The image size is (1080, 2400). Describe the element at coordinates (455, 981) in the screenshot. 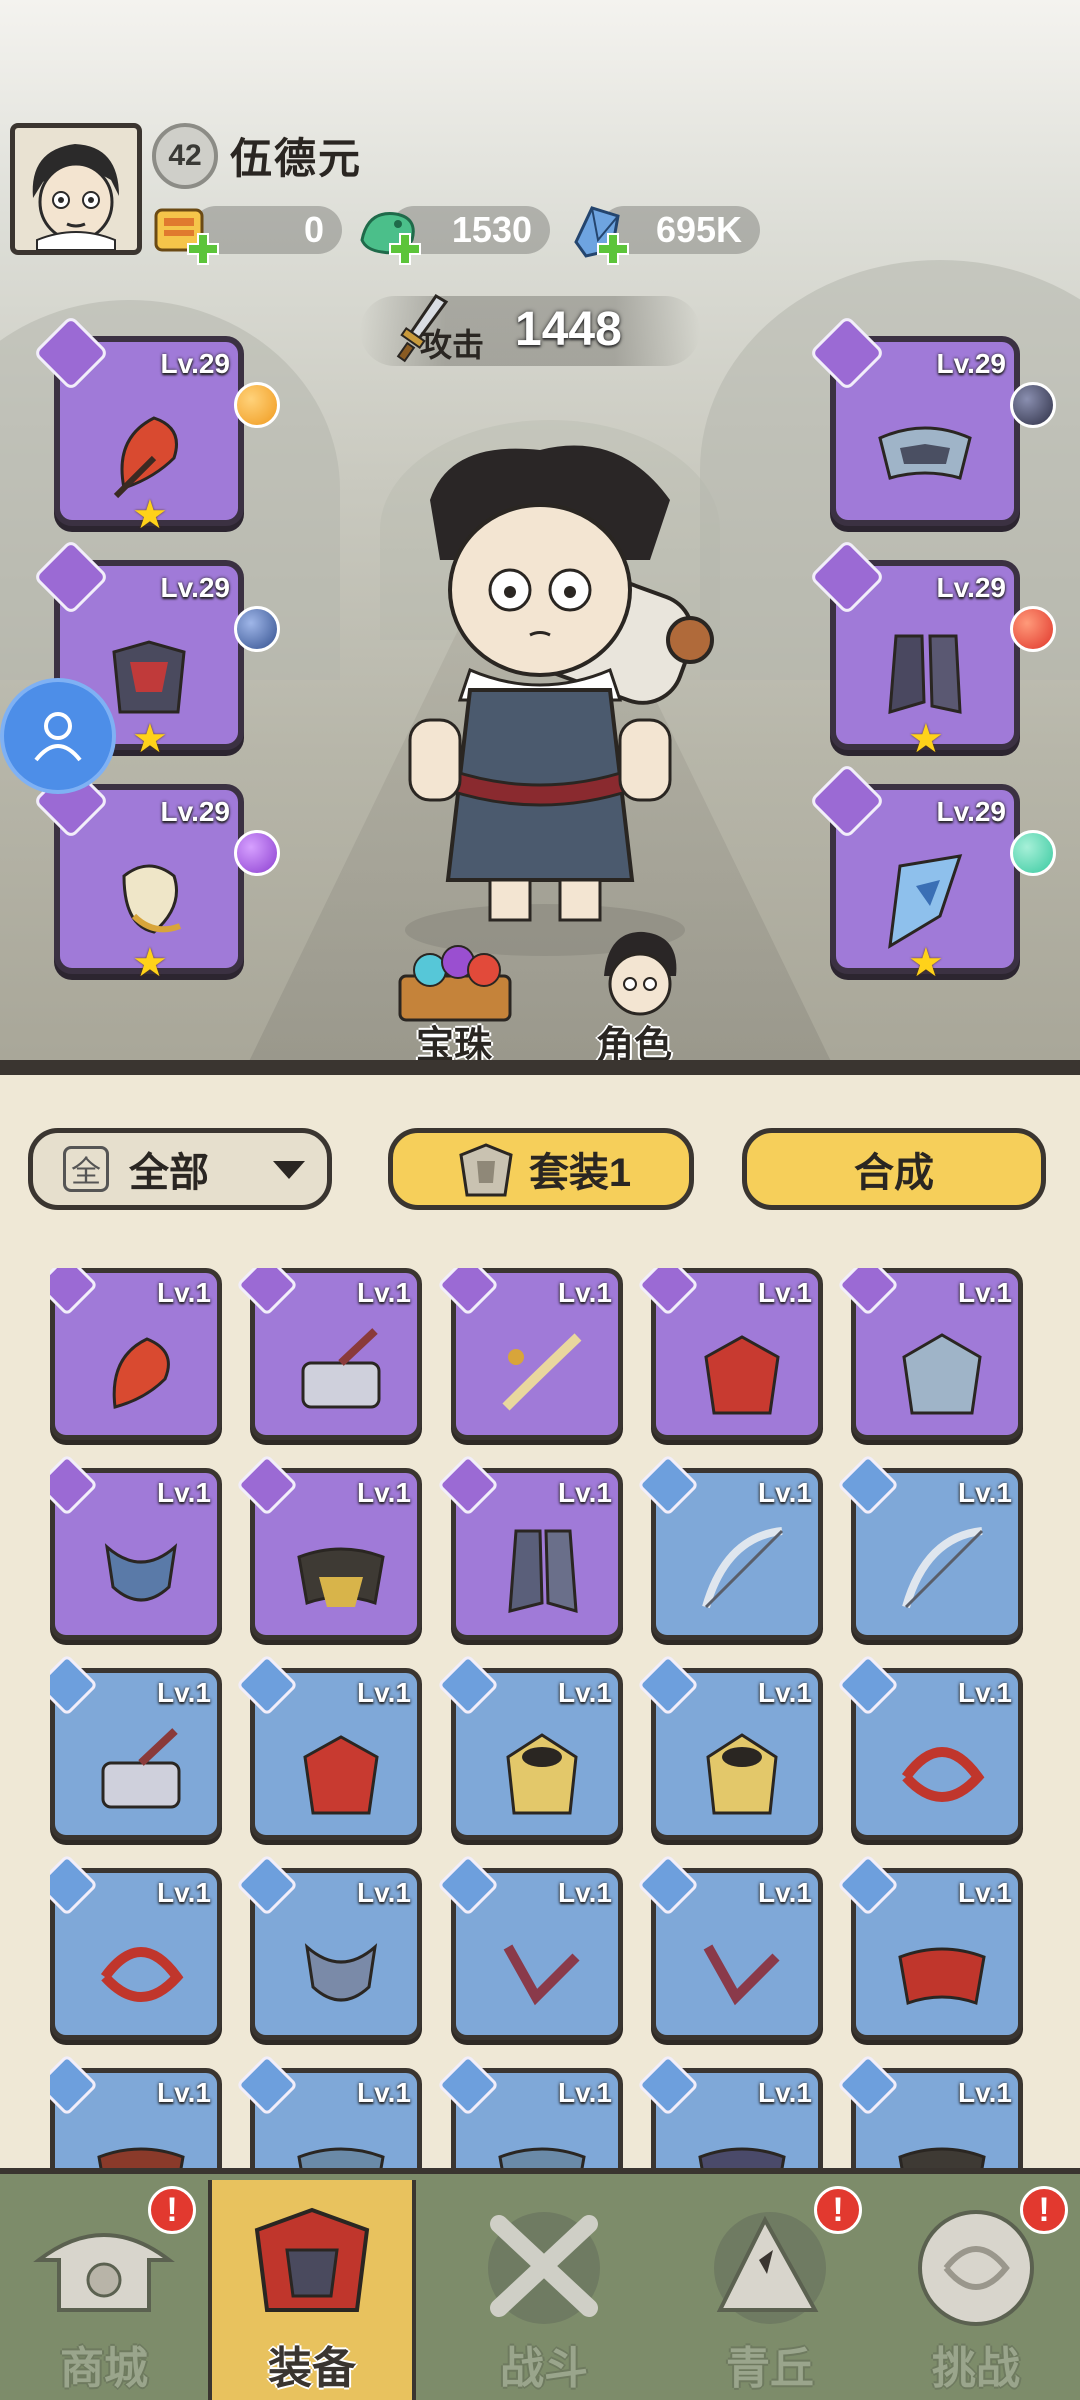

I see `gem-box-icon` at that location.